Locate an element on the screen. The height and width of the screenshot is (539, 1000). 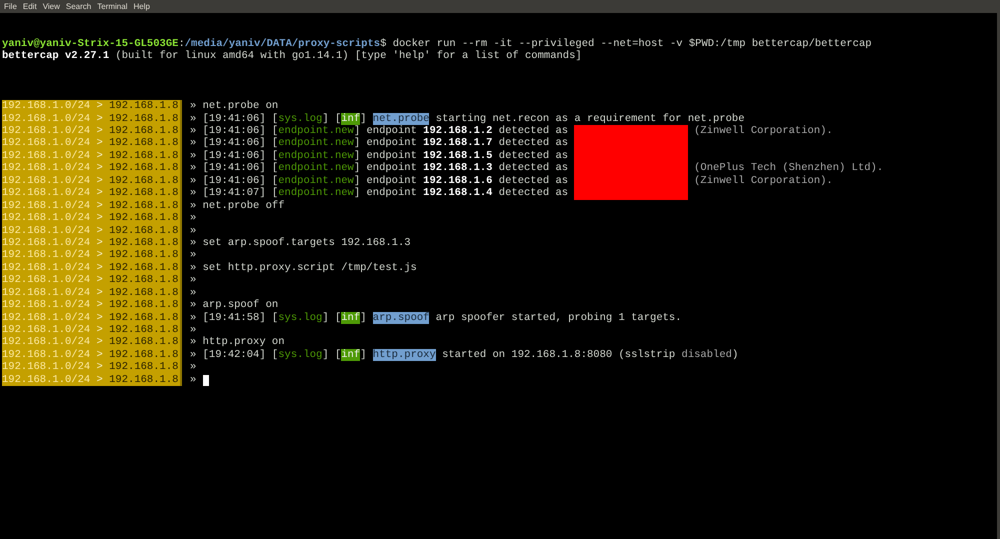
log-text: ) is located at coordinates (735, 355).